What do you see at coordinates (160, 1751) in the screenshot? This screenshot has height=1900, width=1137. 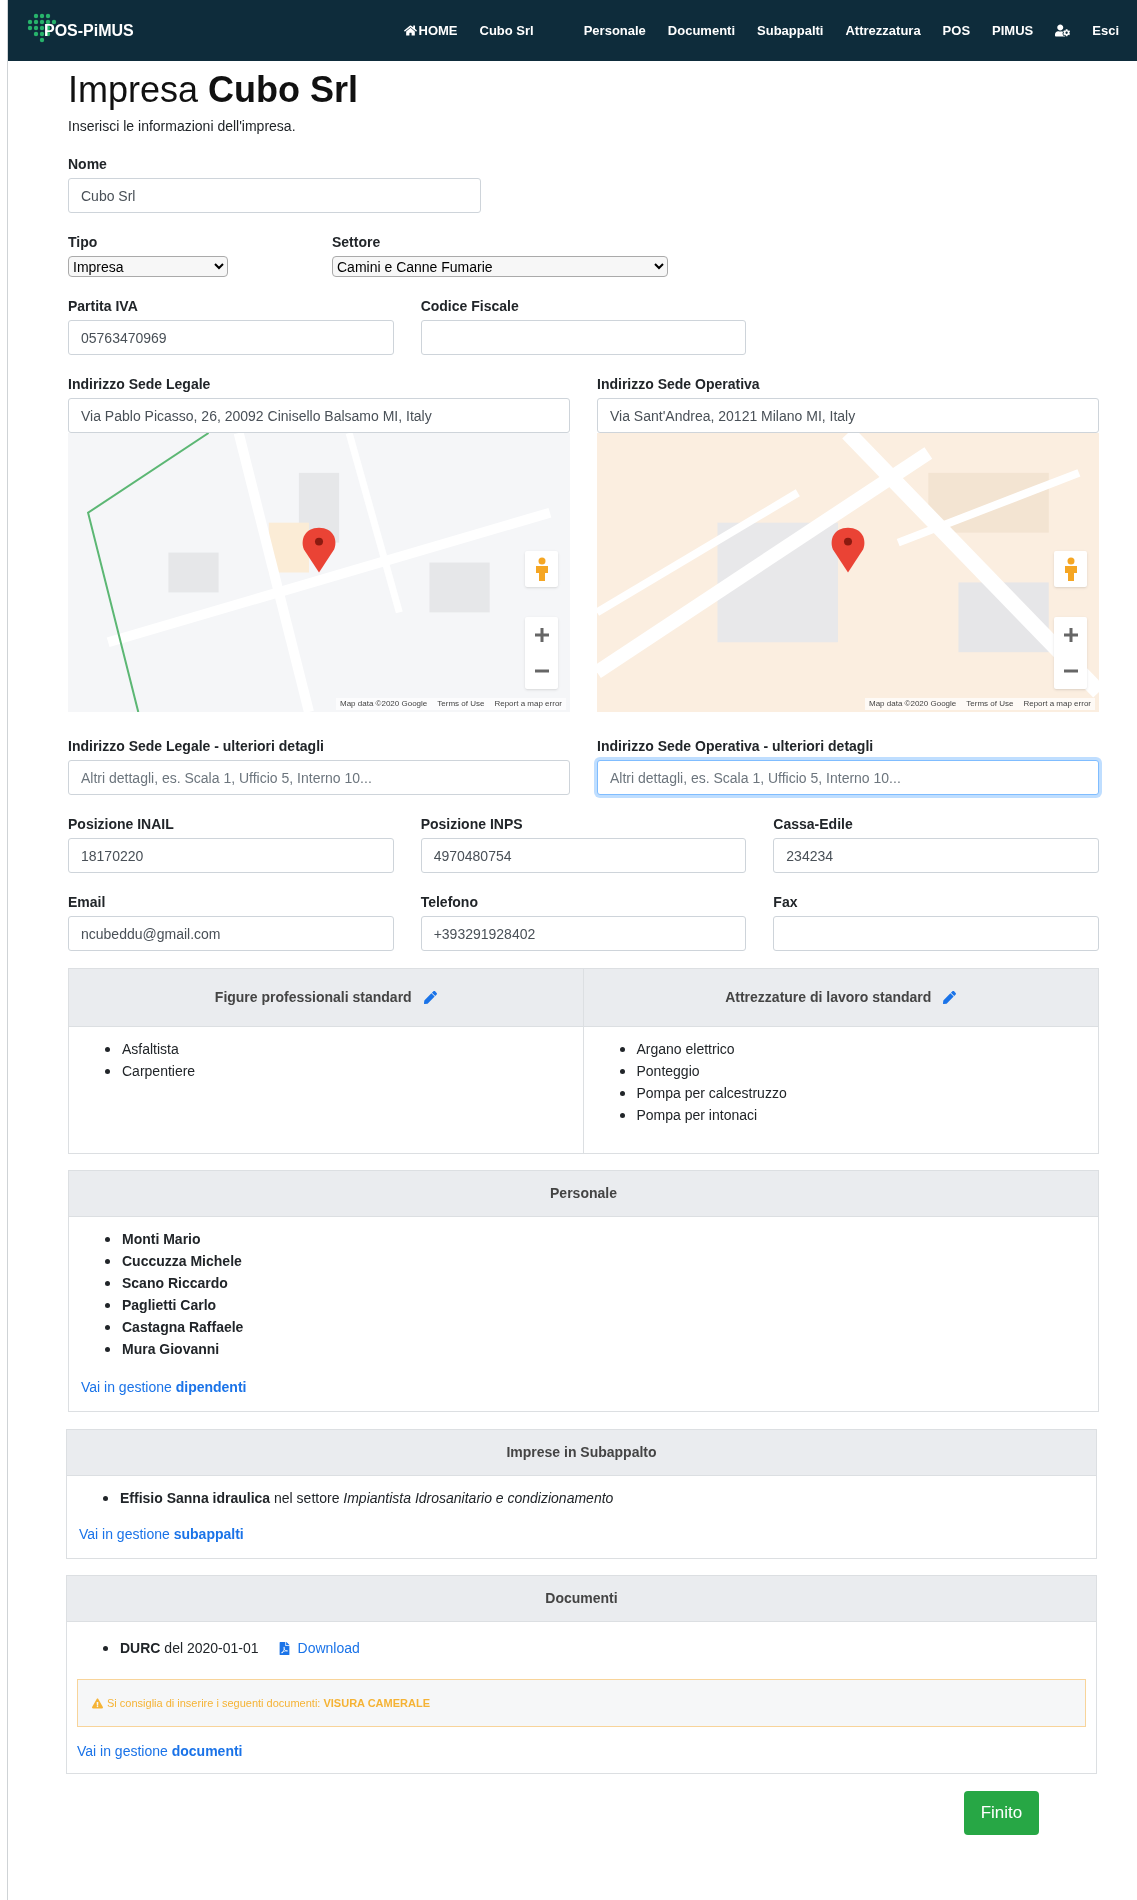 I see `manage-link: Vai in gestione documenti` at bounding box center [160, 1751].